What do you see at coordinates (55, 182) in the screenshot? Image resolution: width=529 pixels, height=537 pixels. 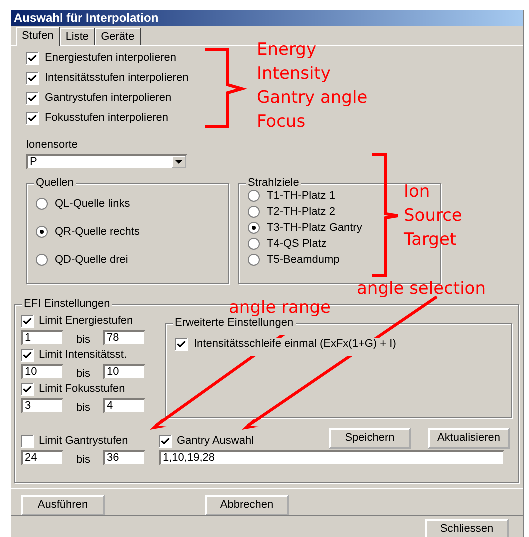 I see `group-title: Quellen` at bounding box center [55, 182].